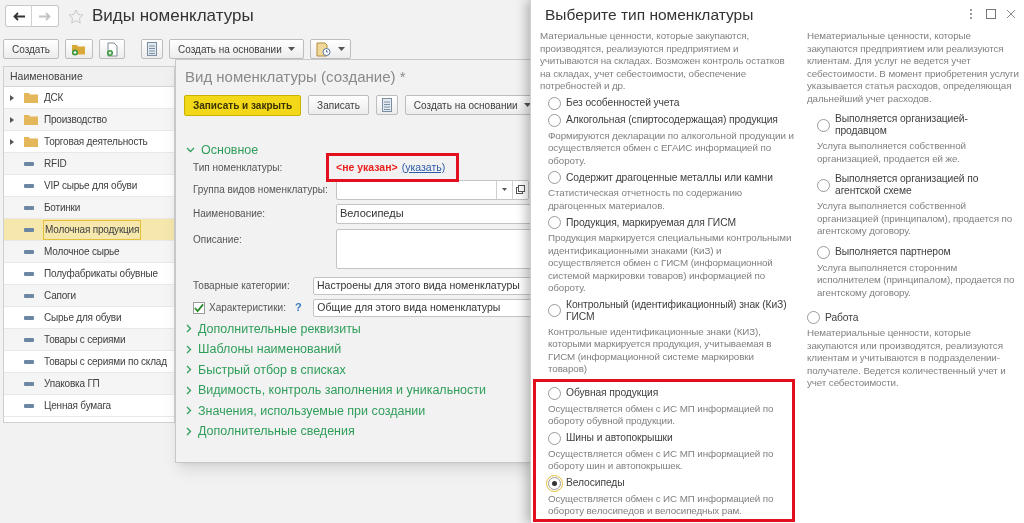  Describe the element at coordinates (77, 406) in the screenshot. I see `row-label: Ценная бумага` at that location.